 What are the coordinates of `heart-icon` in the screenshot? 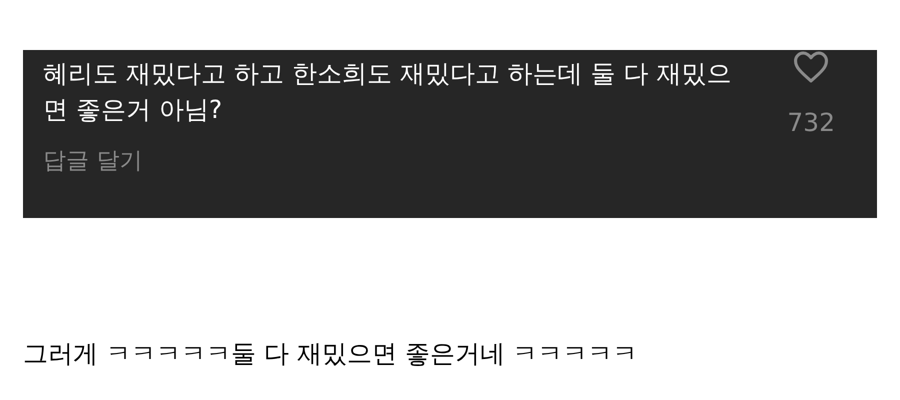 It's located at (811, 67).